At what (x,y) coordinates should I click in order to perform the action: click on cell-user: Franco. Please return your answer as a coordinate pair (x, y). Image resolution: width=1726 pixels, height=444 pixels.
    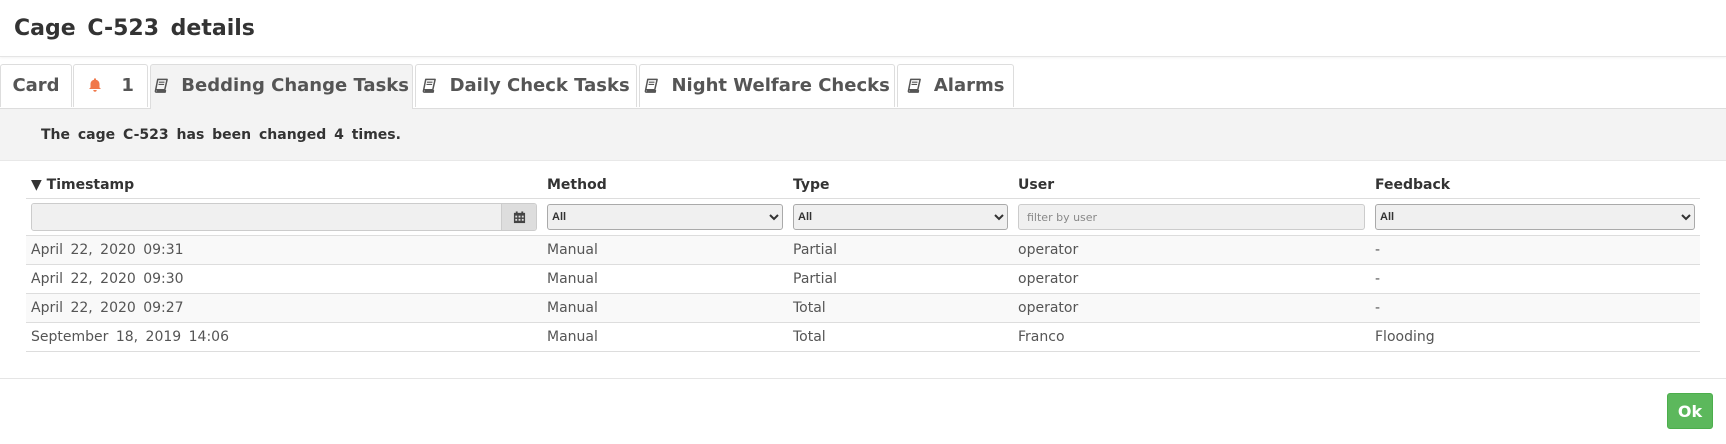
    Looking at the image, I should click on (1191, 337).